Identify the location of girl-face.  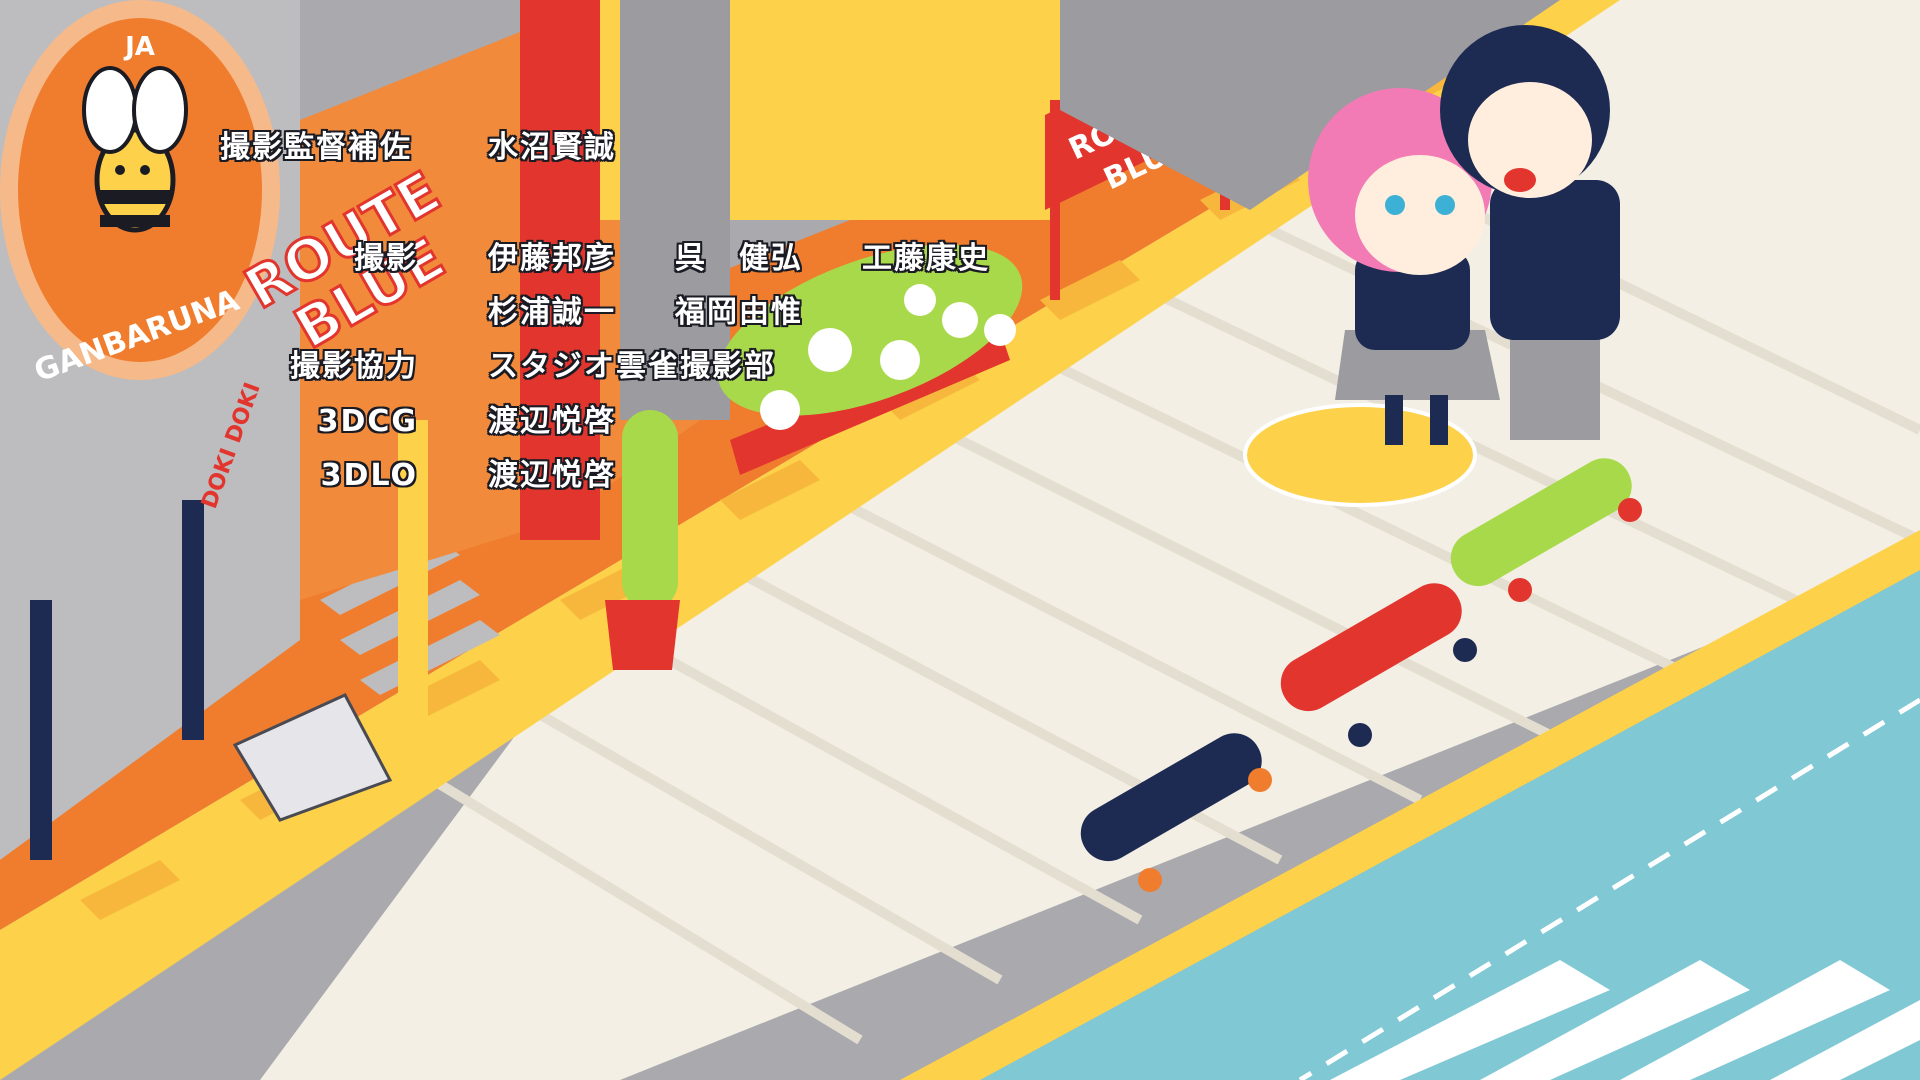
(1420, 215).